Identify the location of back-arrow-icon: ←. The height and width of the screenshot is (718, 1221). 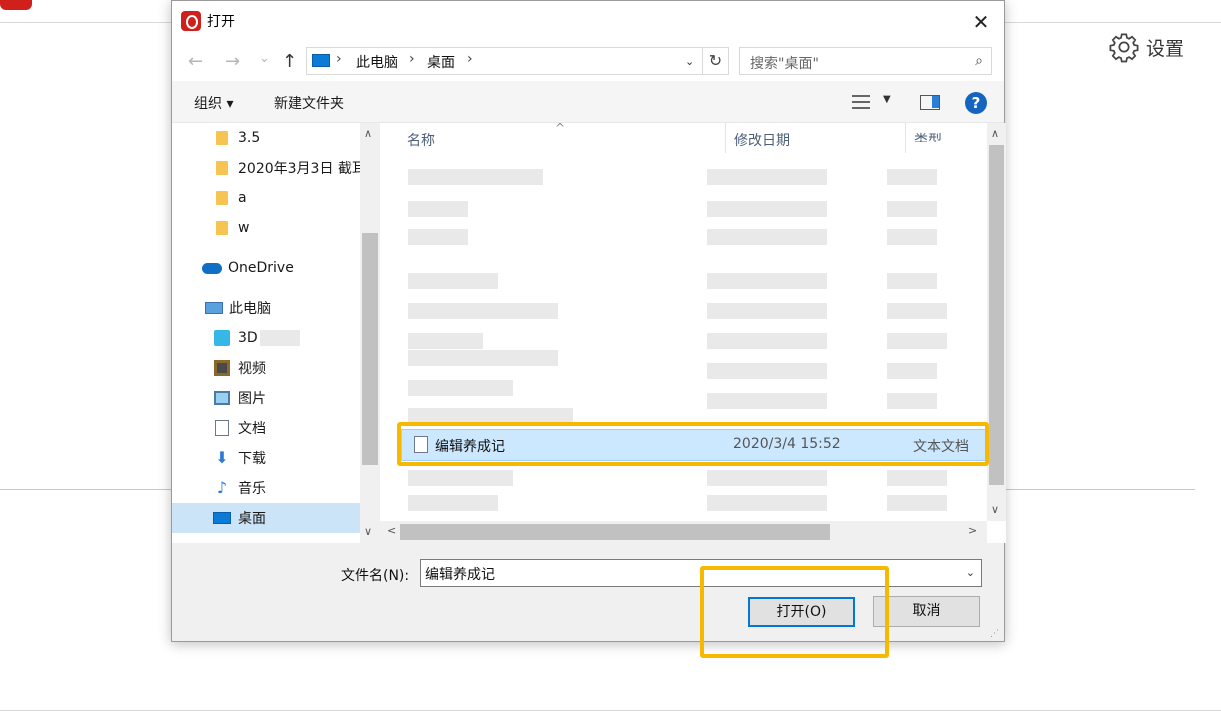
(195, 61).